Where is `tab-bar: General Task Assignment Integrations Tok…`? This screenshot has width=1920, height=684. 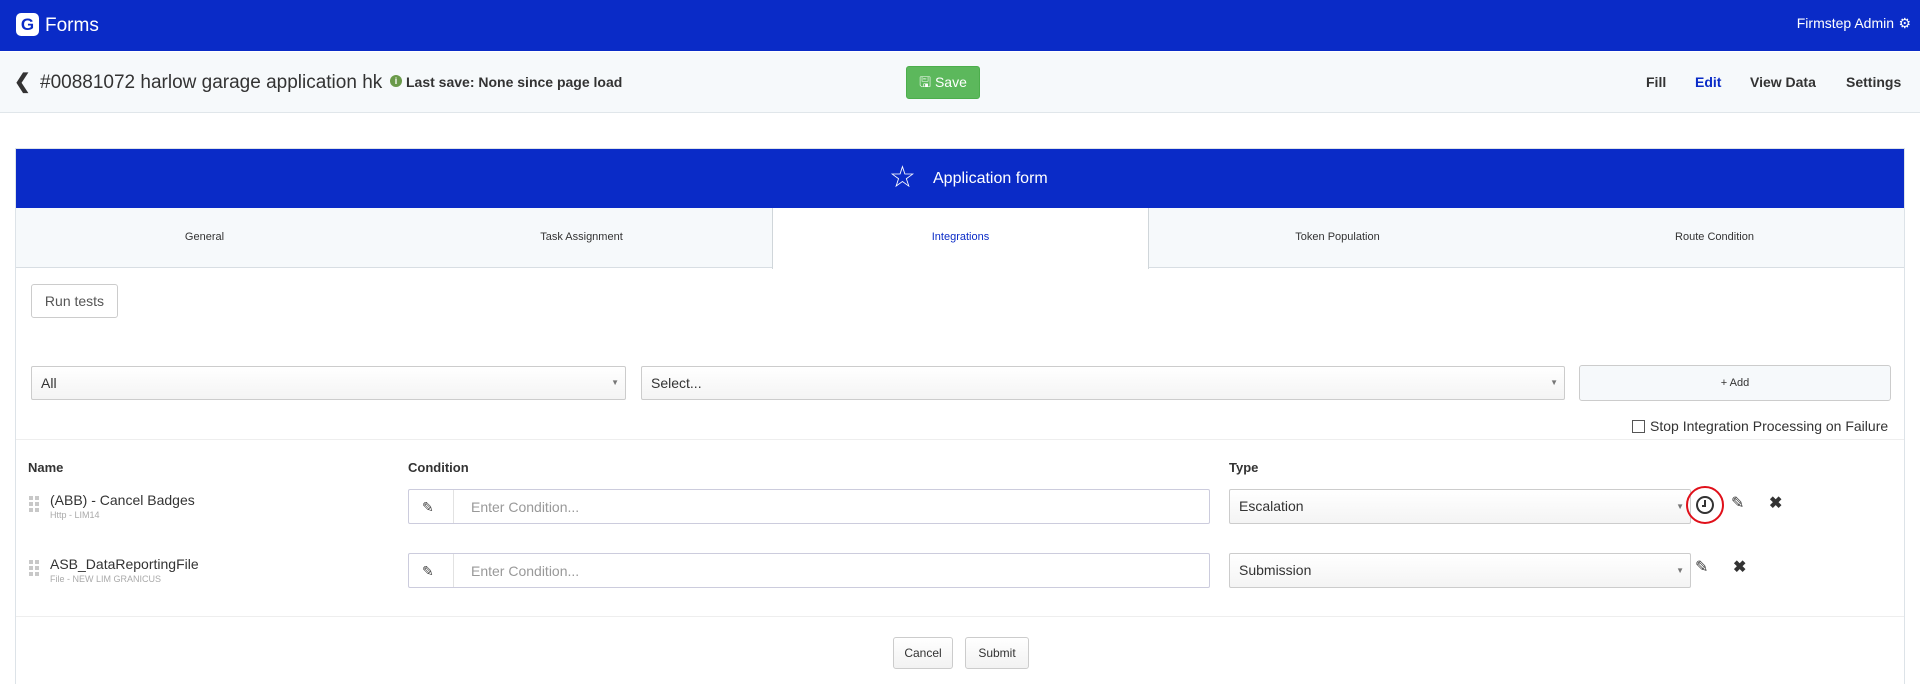
tab-bar: General Task Assignment Integrations Tok… is located at coordinates (960, 238).